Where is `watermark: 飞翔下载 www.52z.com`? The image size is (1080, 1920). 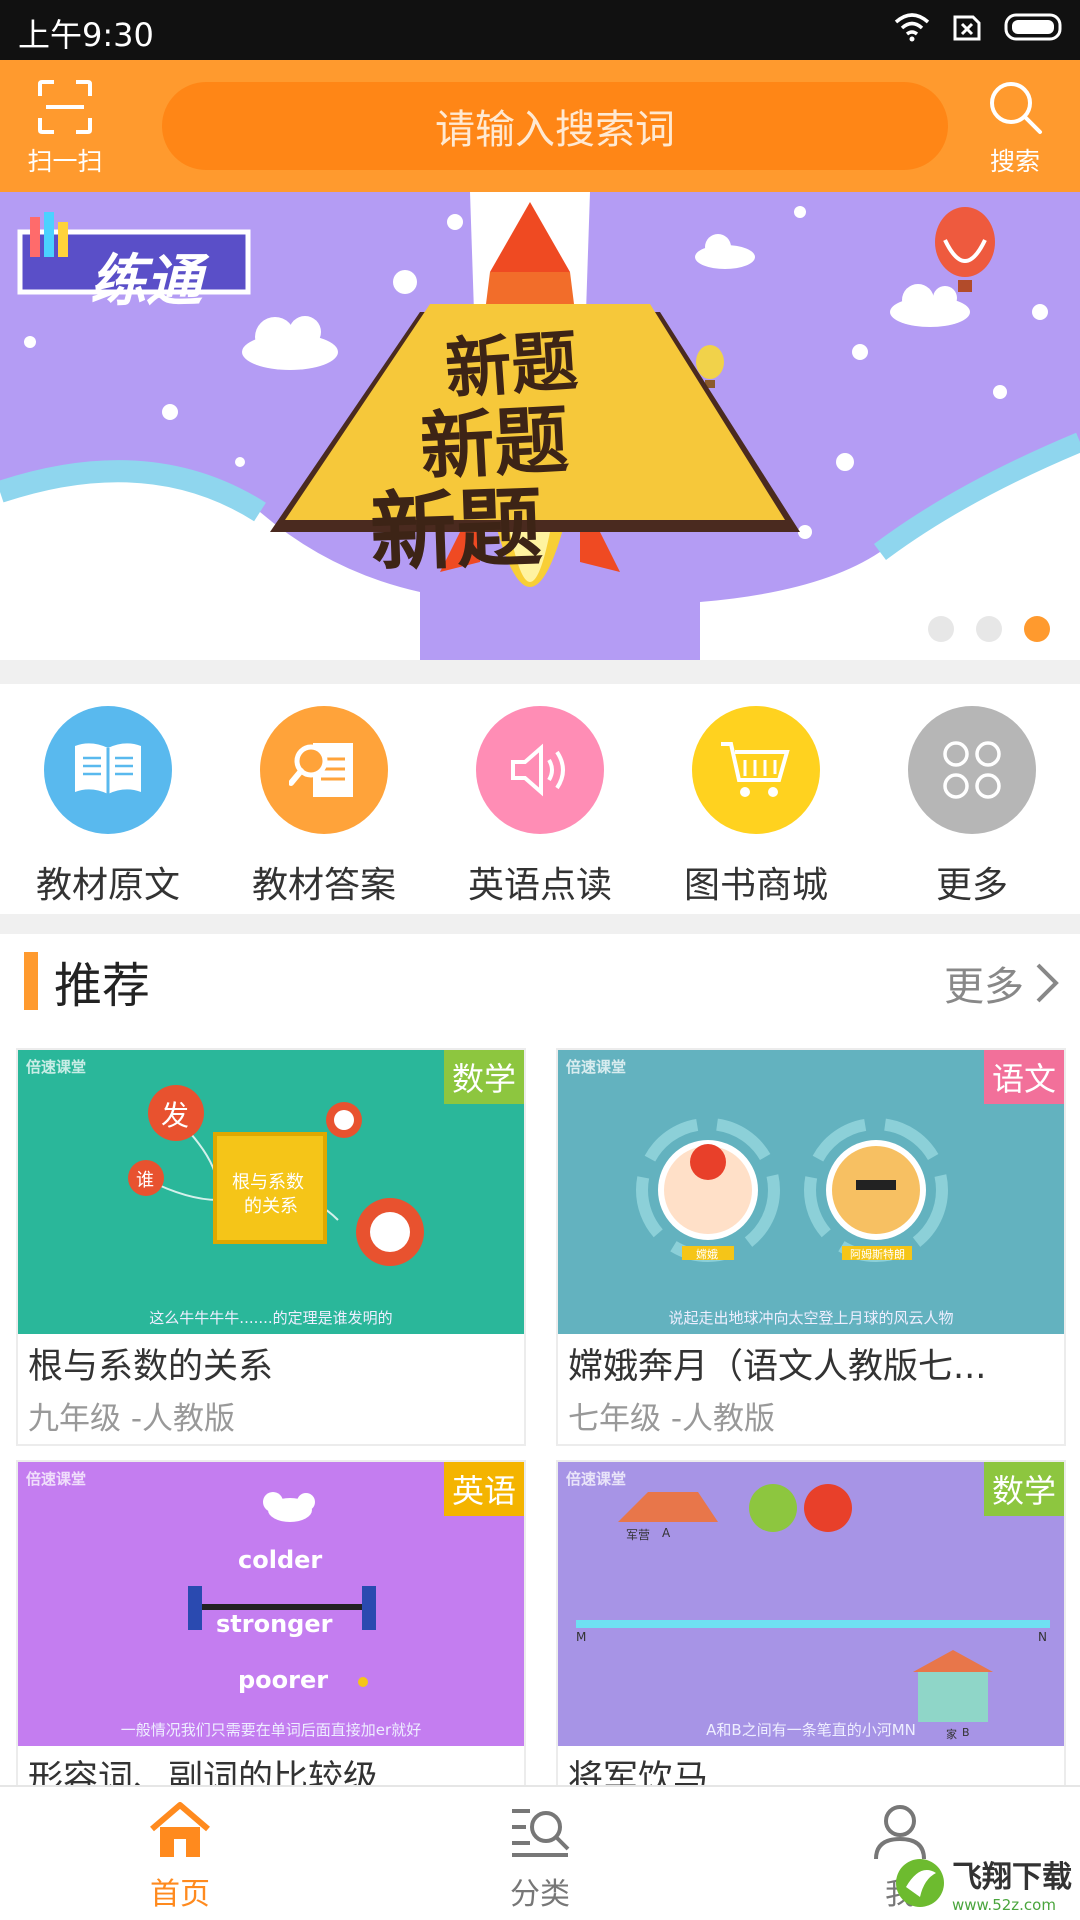 watermark: 飞翔下载 www.52z.com is located at coordinates (983, 1883).